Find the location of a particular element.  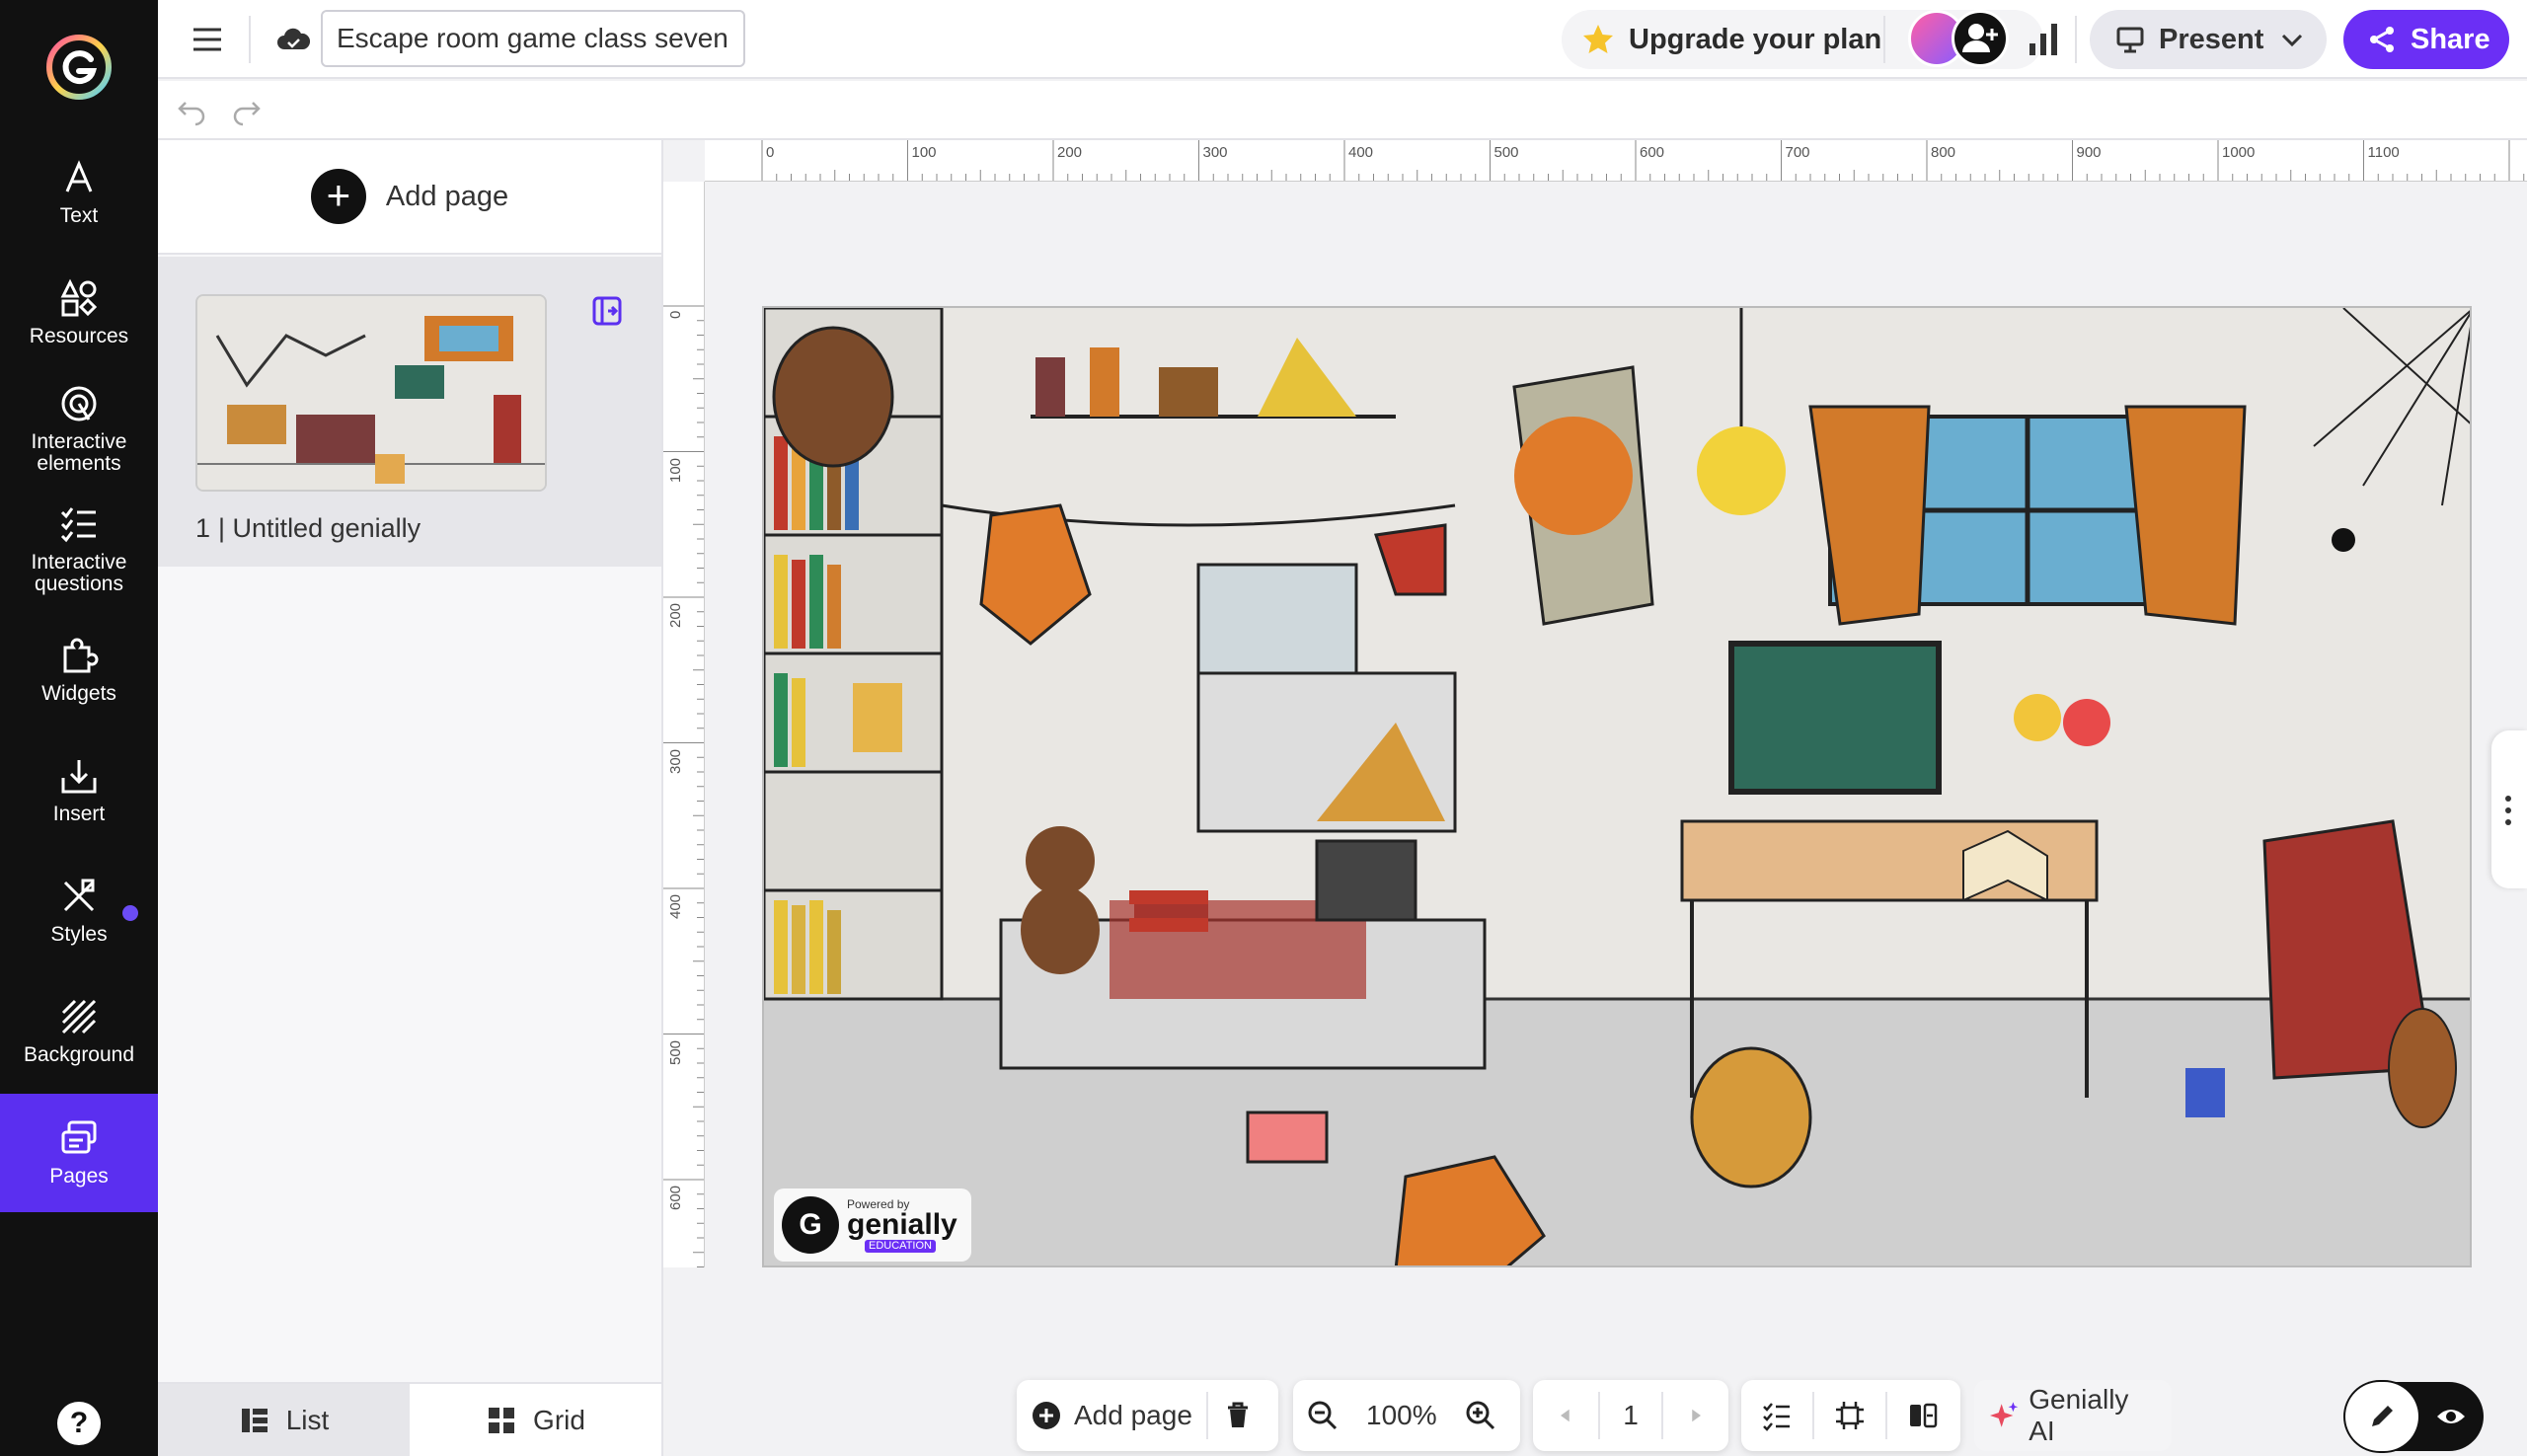

thumbnail-image is located at coordinates (371, 393).